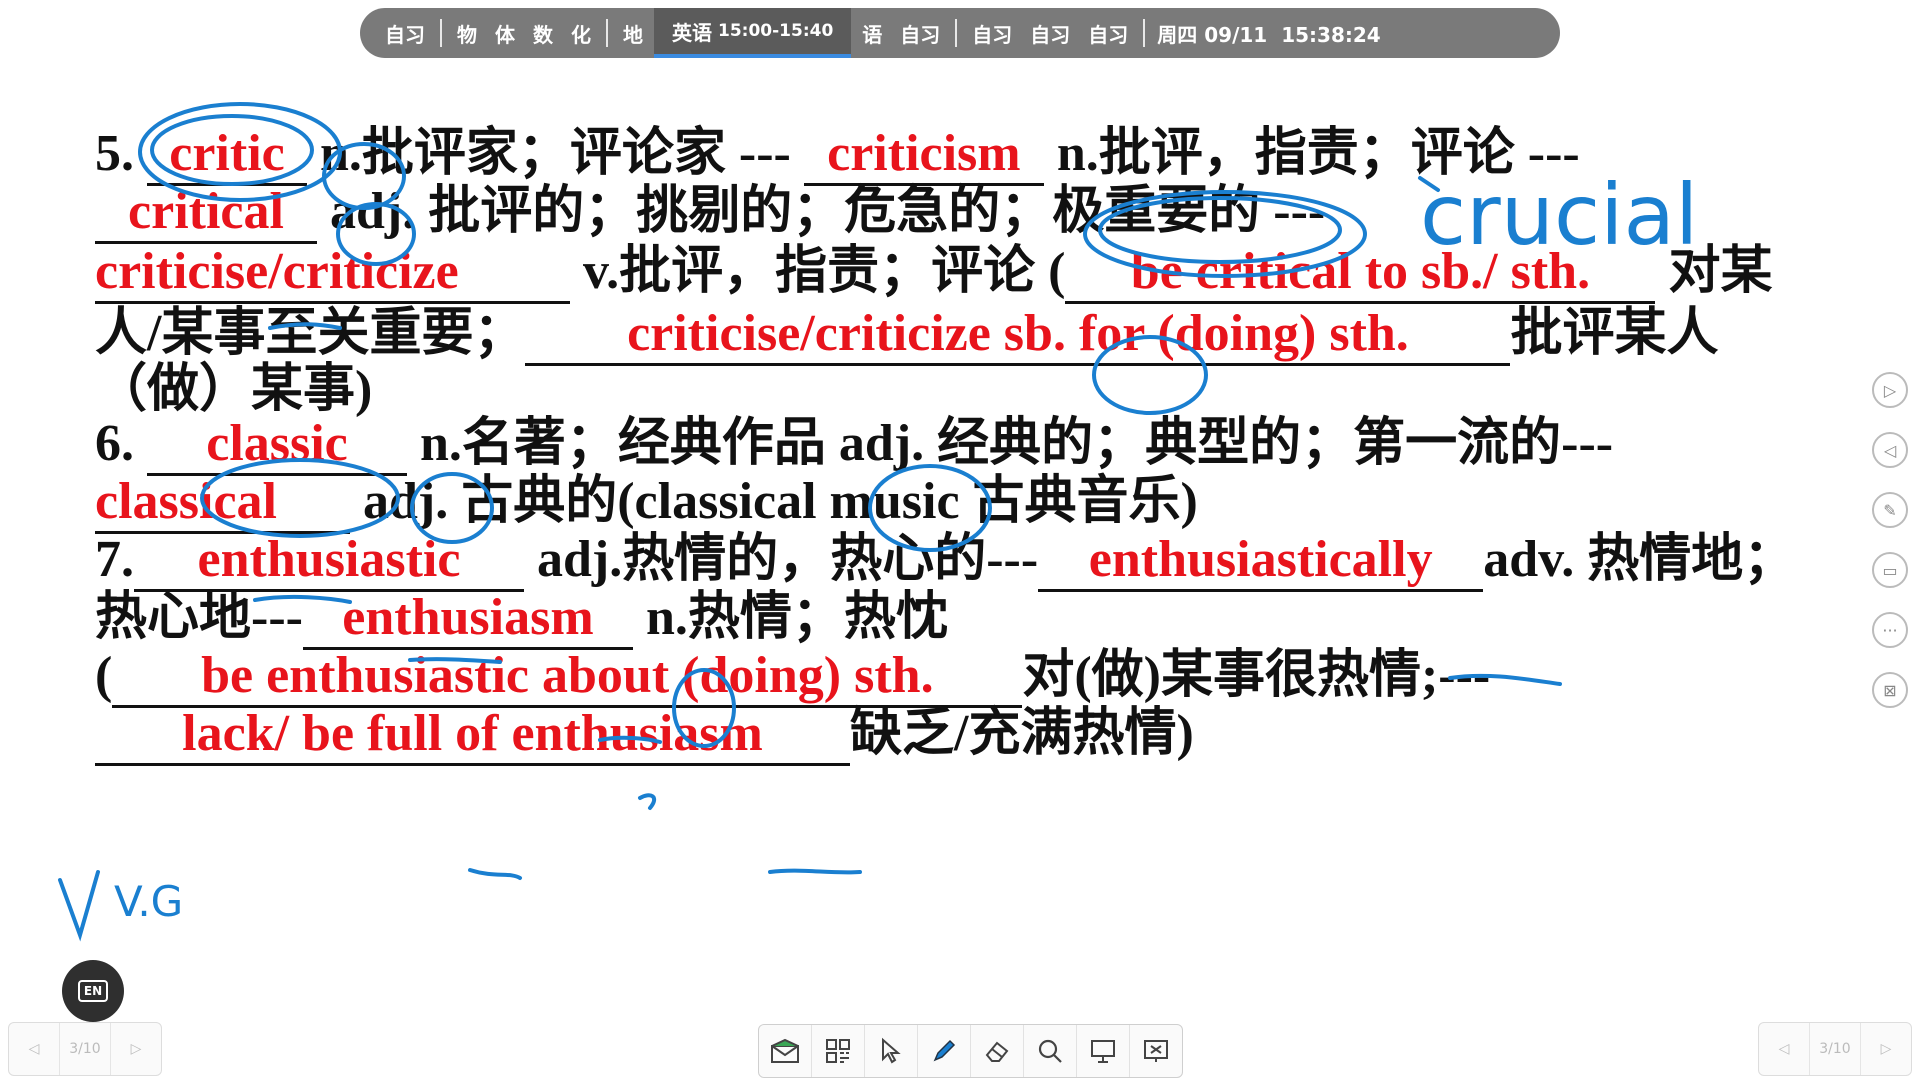  Describe the element at coordinates (997, 1051) in the screenshot. I see `eraser-icon` at that location.